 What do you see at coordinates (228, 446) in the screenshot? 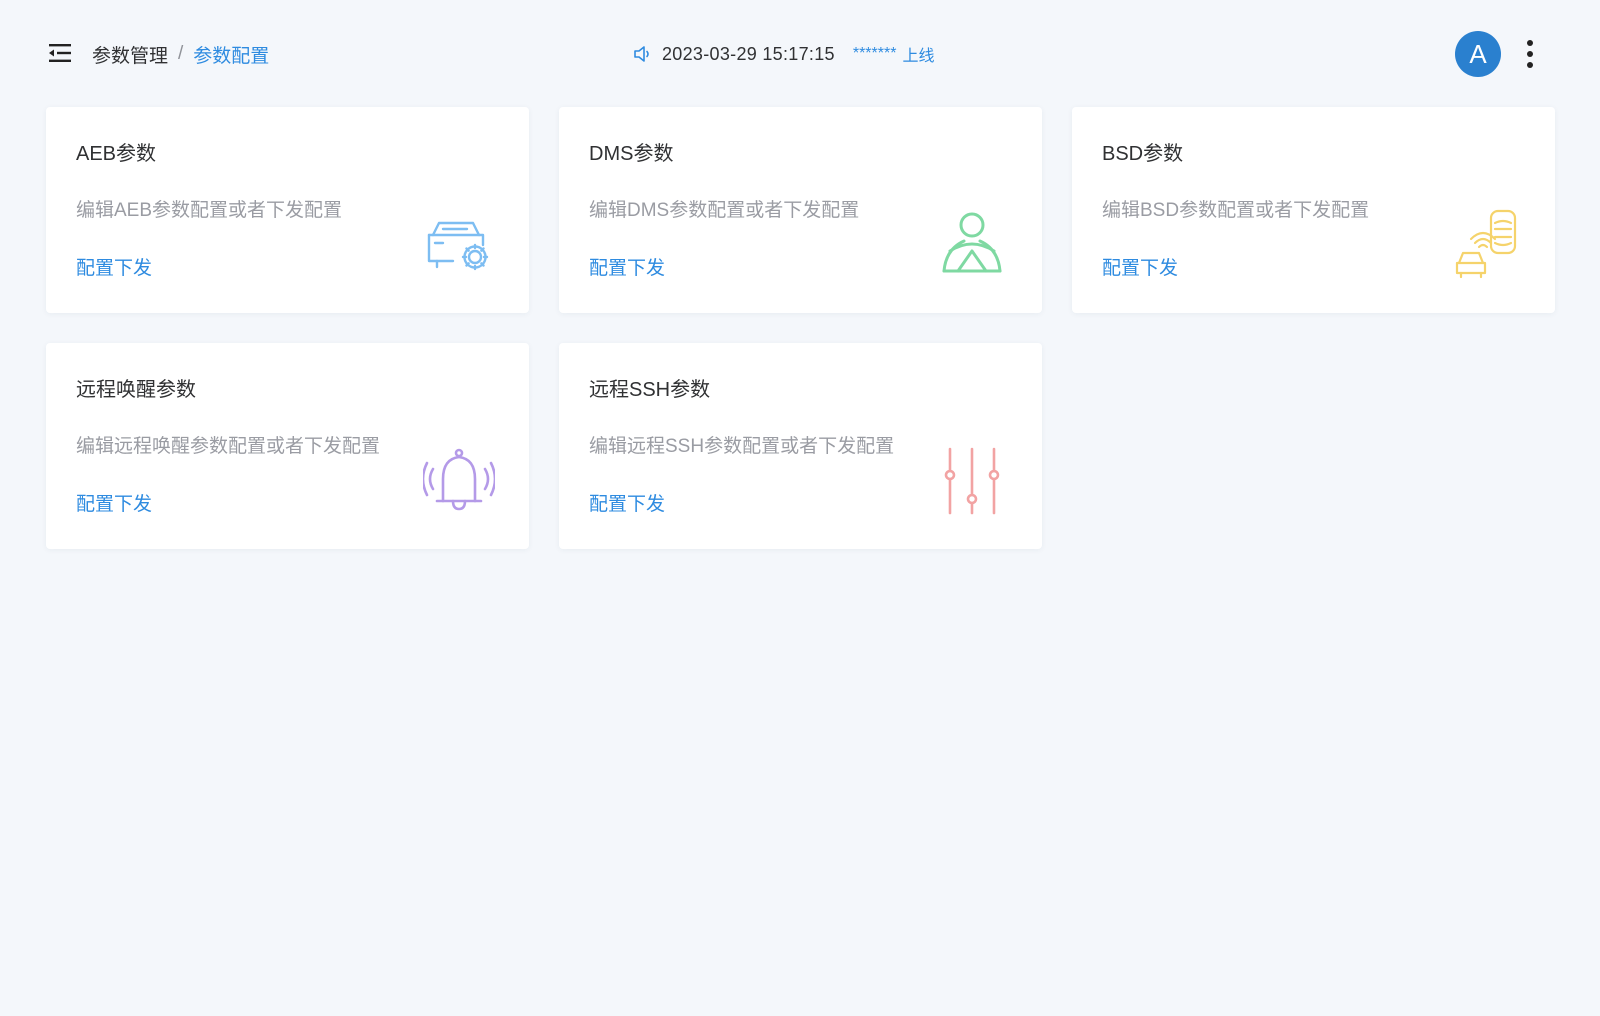
I see `card-description: 编辑远程唤醒参数配置或者下发配置` at bounding box center [228, 446].